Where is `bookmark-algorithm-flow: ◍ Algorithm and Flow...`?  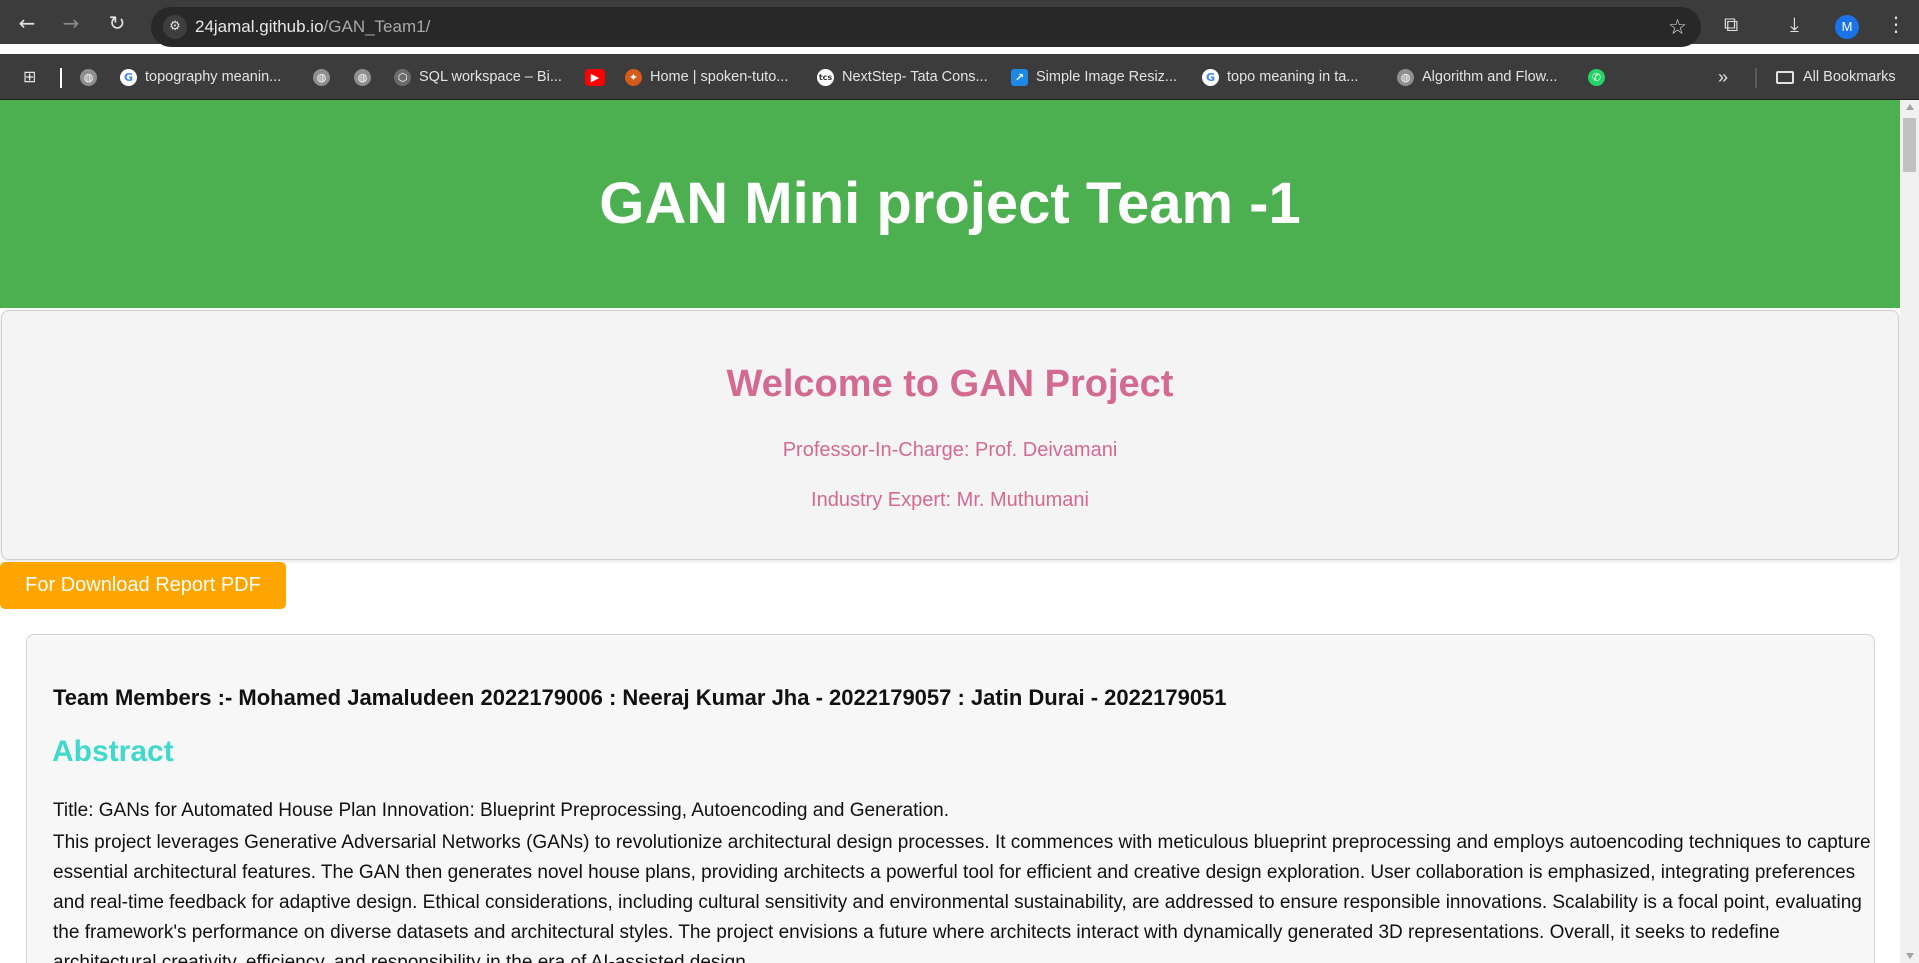
bookmark-algorithm-flow: ◍ Algorithm and Flow... is located at coordinates (1477, 77).